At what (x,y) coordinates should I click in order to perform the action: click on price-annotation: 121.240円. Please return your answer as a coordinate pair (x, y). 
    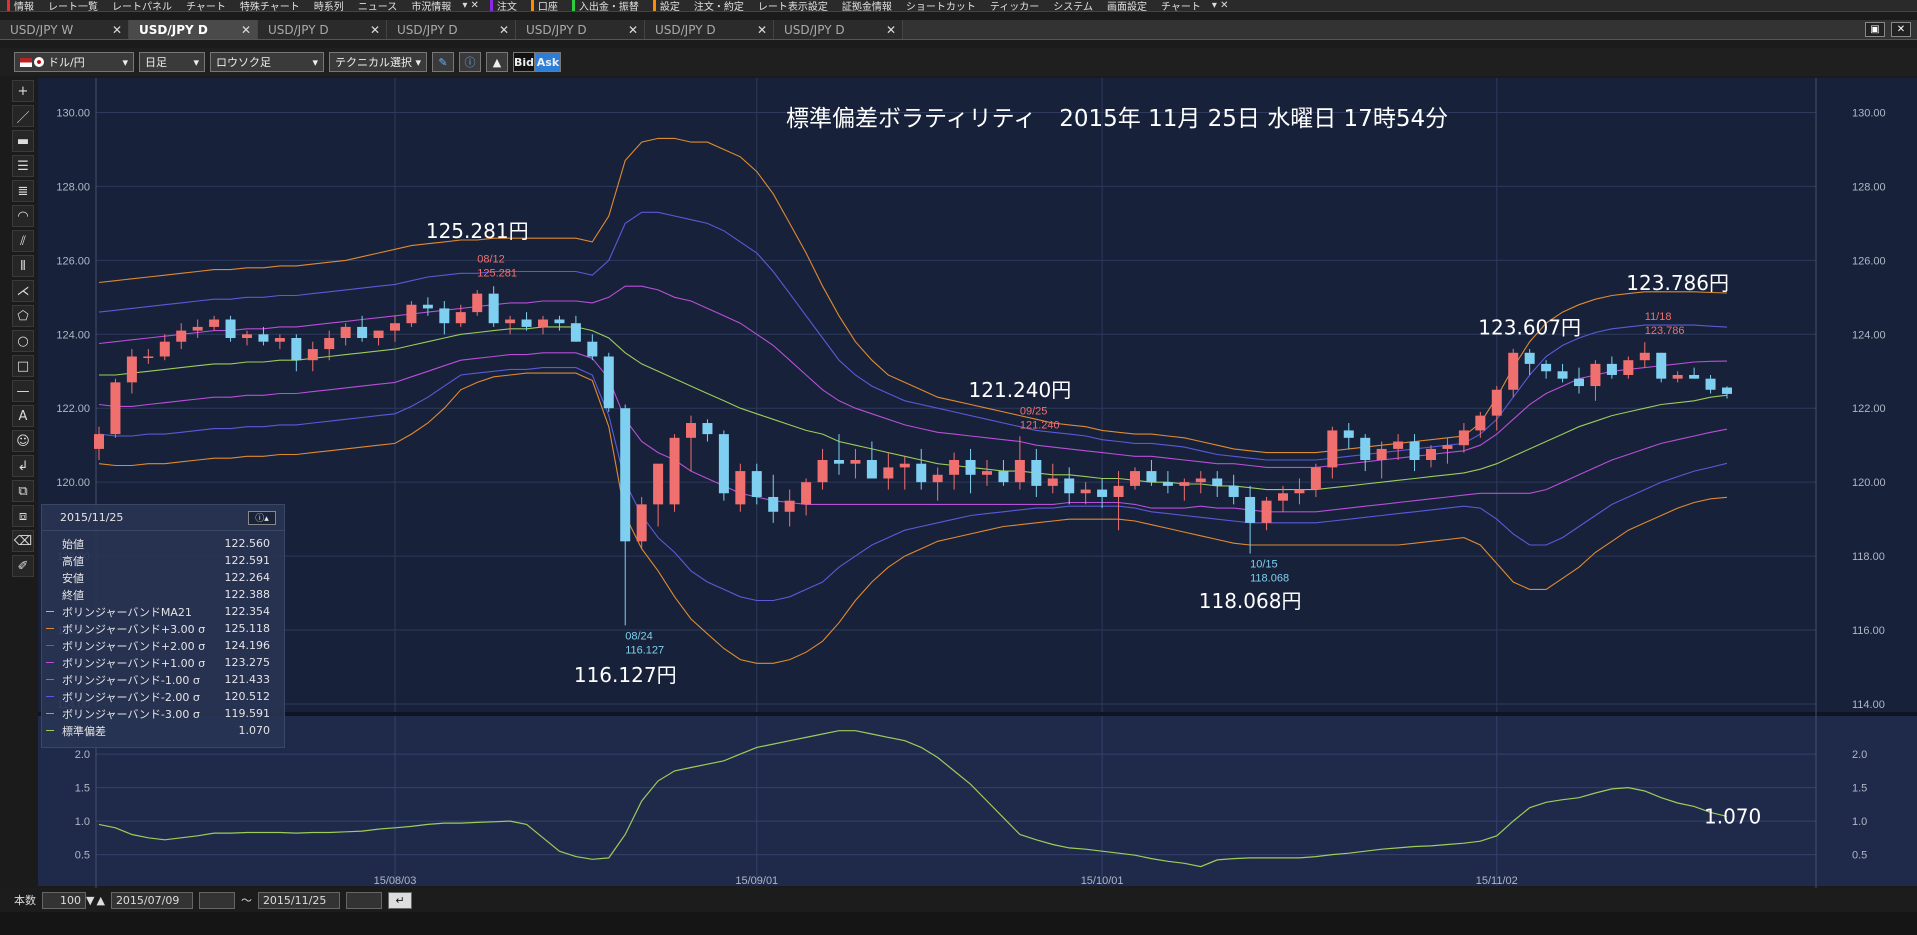
    Looking at the image, I should click on (1020, 390).